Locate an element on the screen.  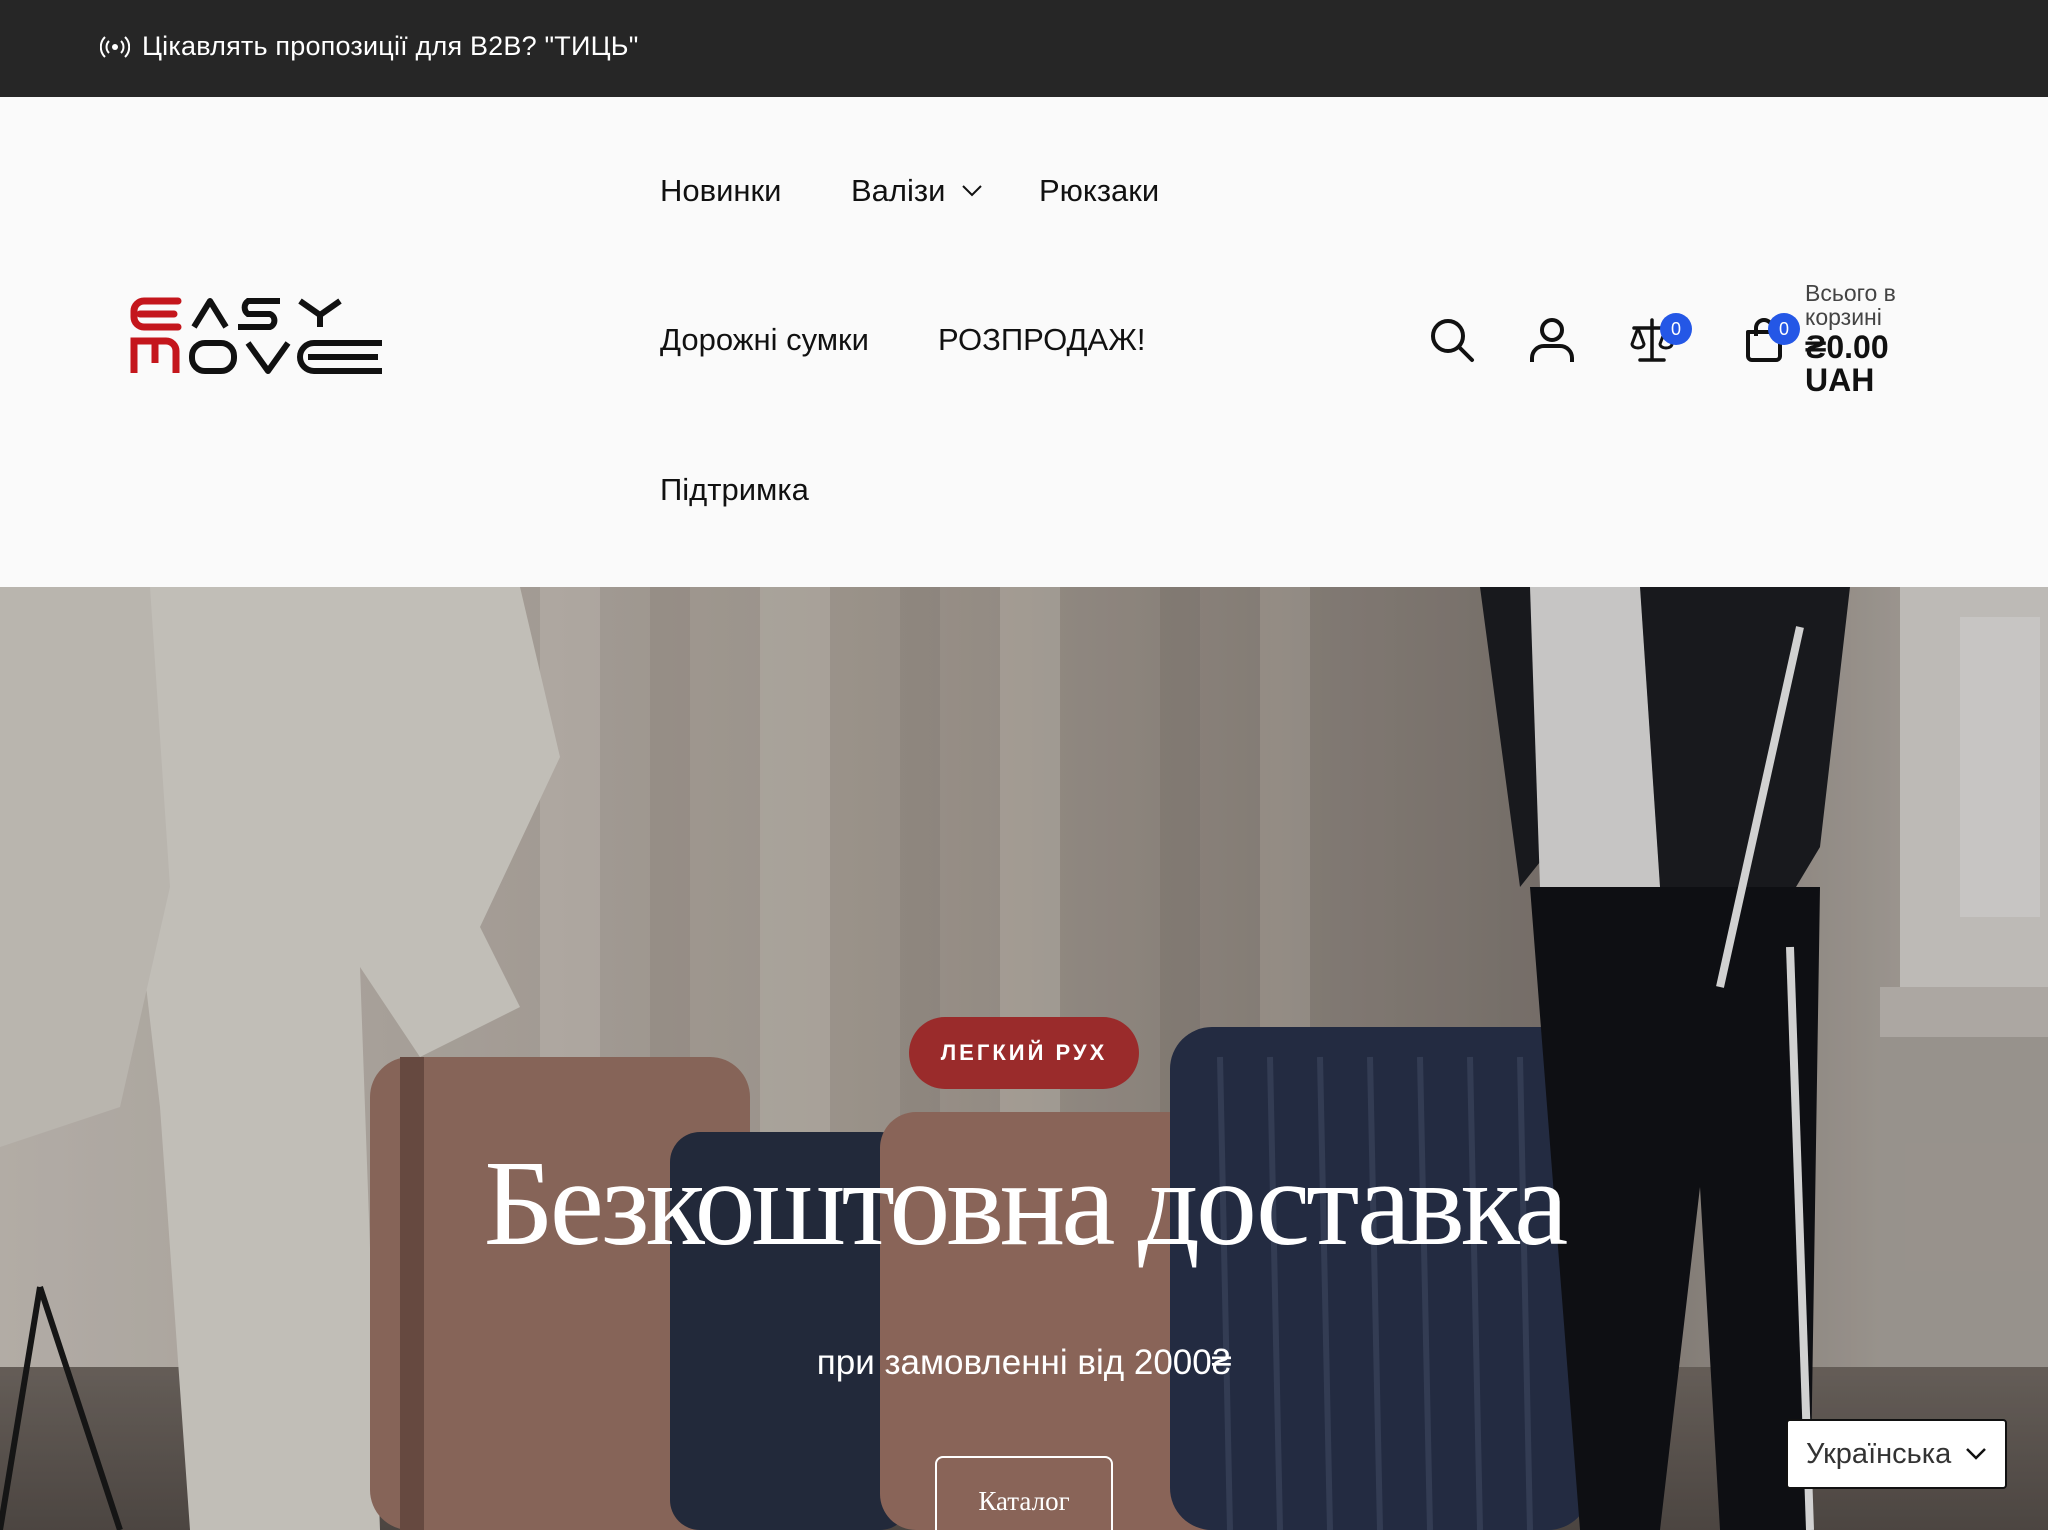
nav-item-sale: РОЗПРОДАЖ! is located at coordinates (1041, 340).